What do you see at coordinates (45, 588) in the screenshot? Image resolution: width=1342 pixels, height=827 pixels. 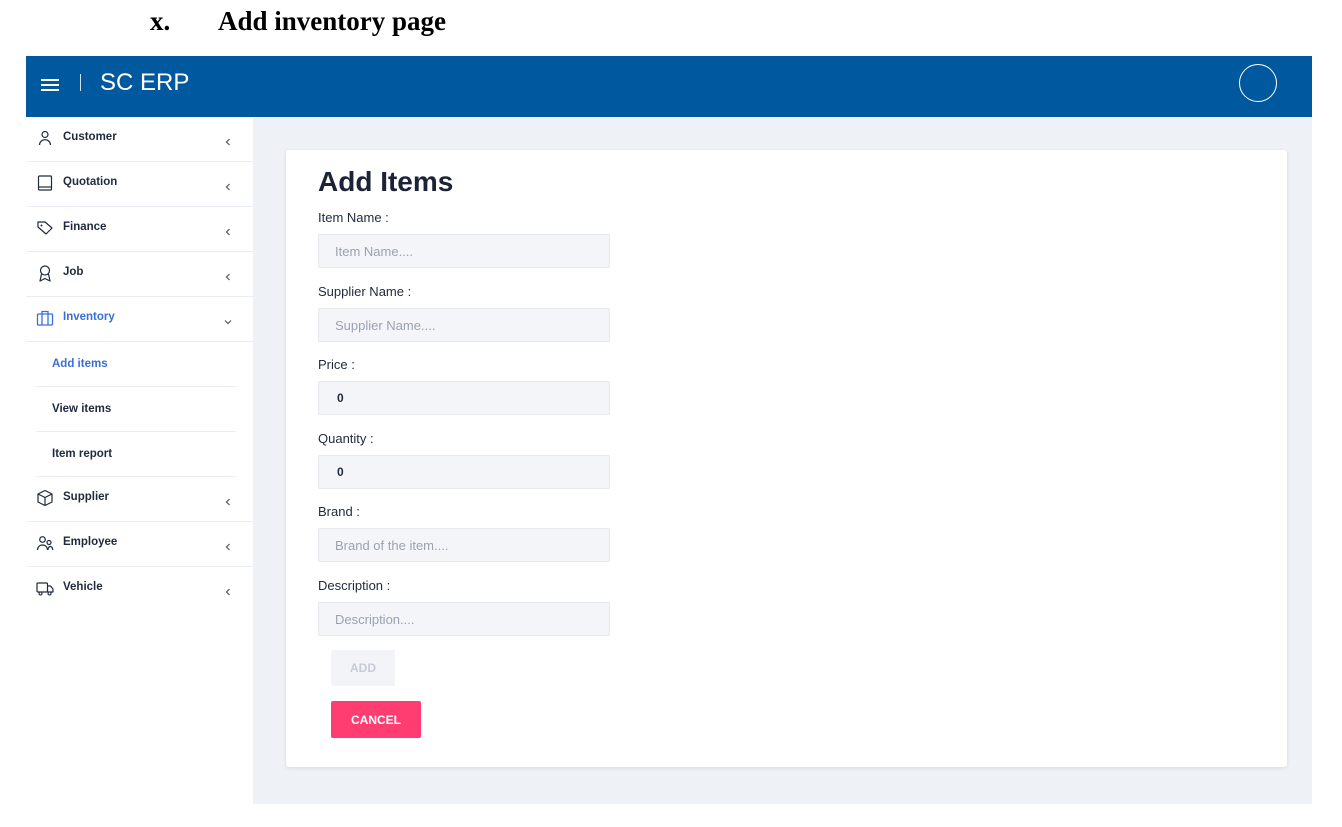 I see `truck-icon` at bounding box center [45, 588].